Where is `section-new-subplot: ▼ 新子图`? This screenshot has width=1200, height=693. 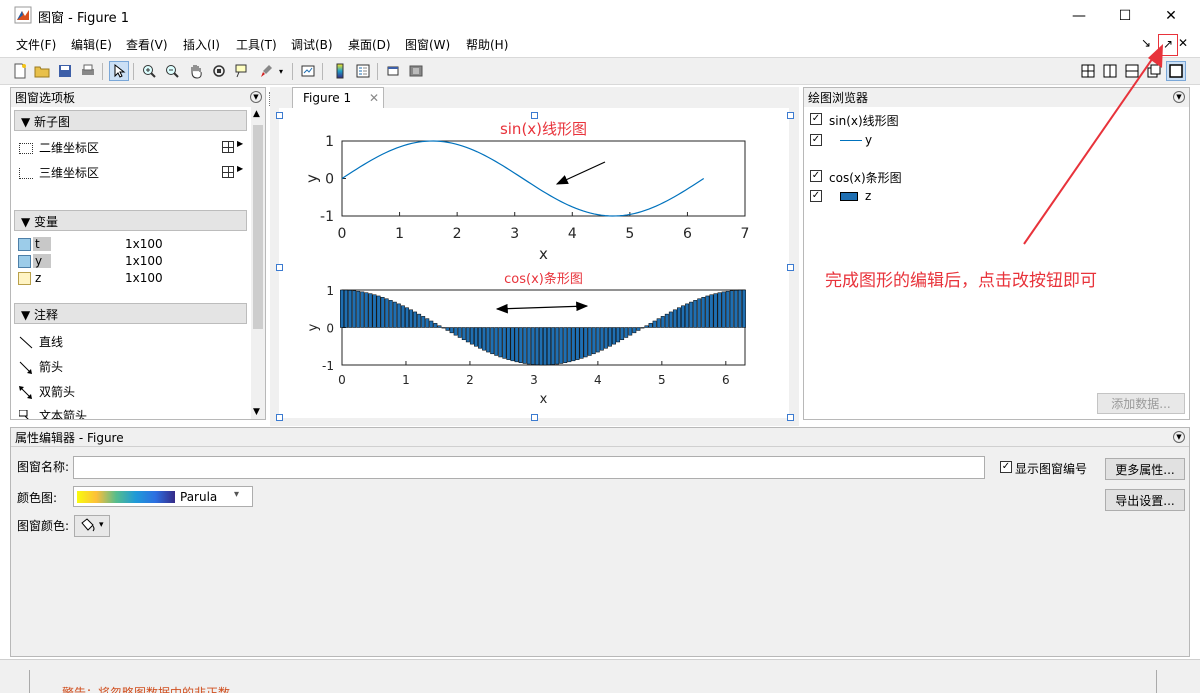 section-new-subplot: ▼ 新子图 is located at coordinates (130, 120).